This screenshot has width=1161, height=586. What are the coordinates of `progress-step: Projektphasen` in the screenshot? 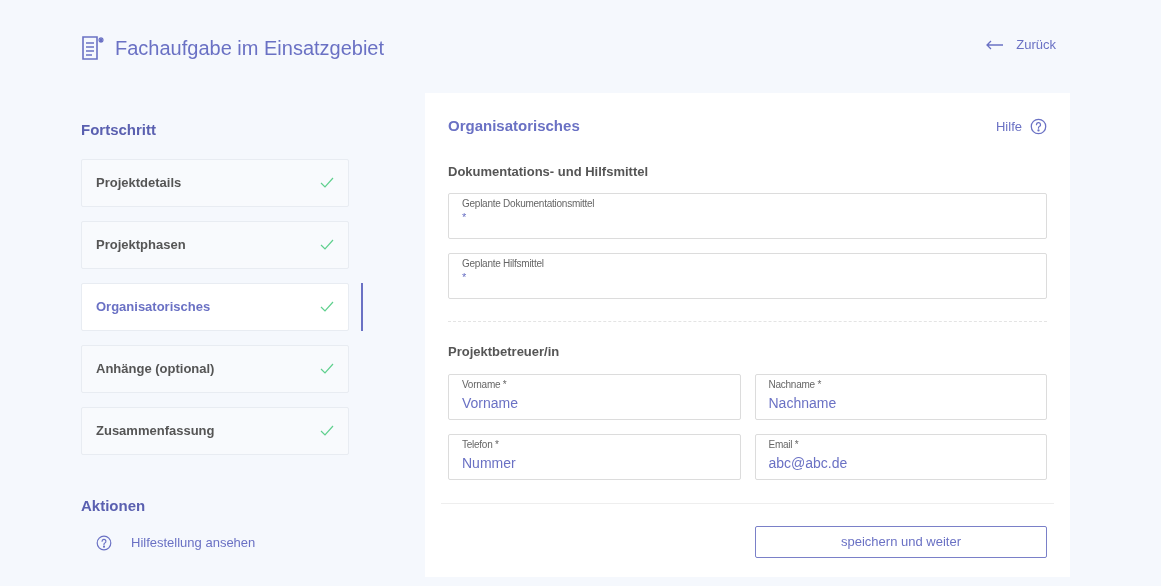 It's located at (215, 244).